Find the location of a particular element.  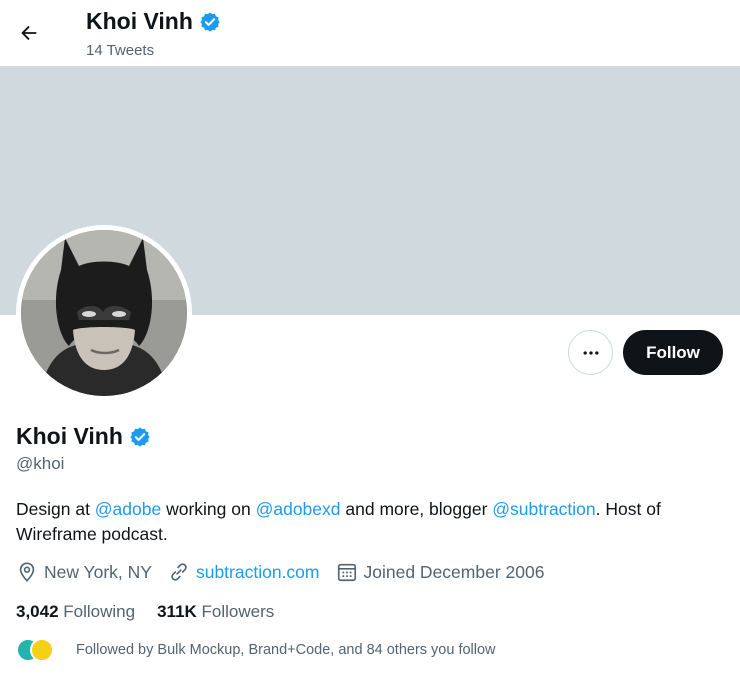

profile-website: subtraction.com is located at coordinates (244, 572).